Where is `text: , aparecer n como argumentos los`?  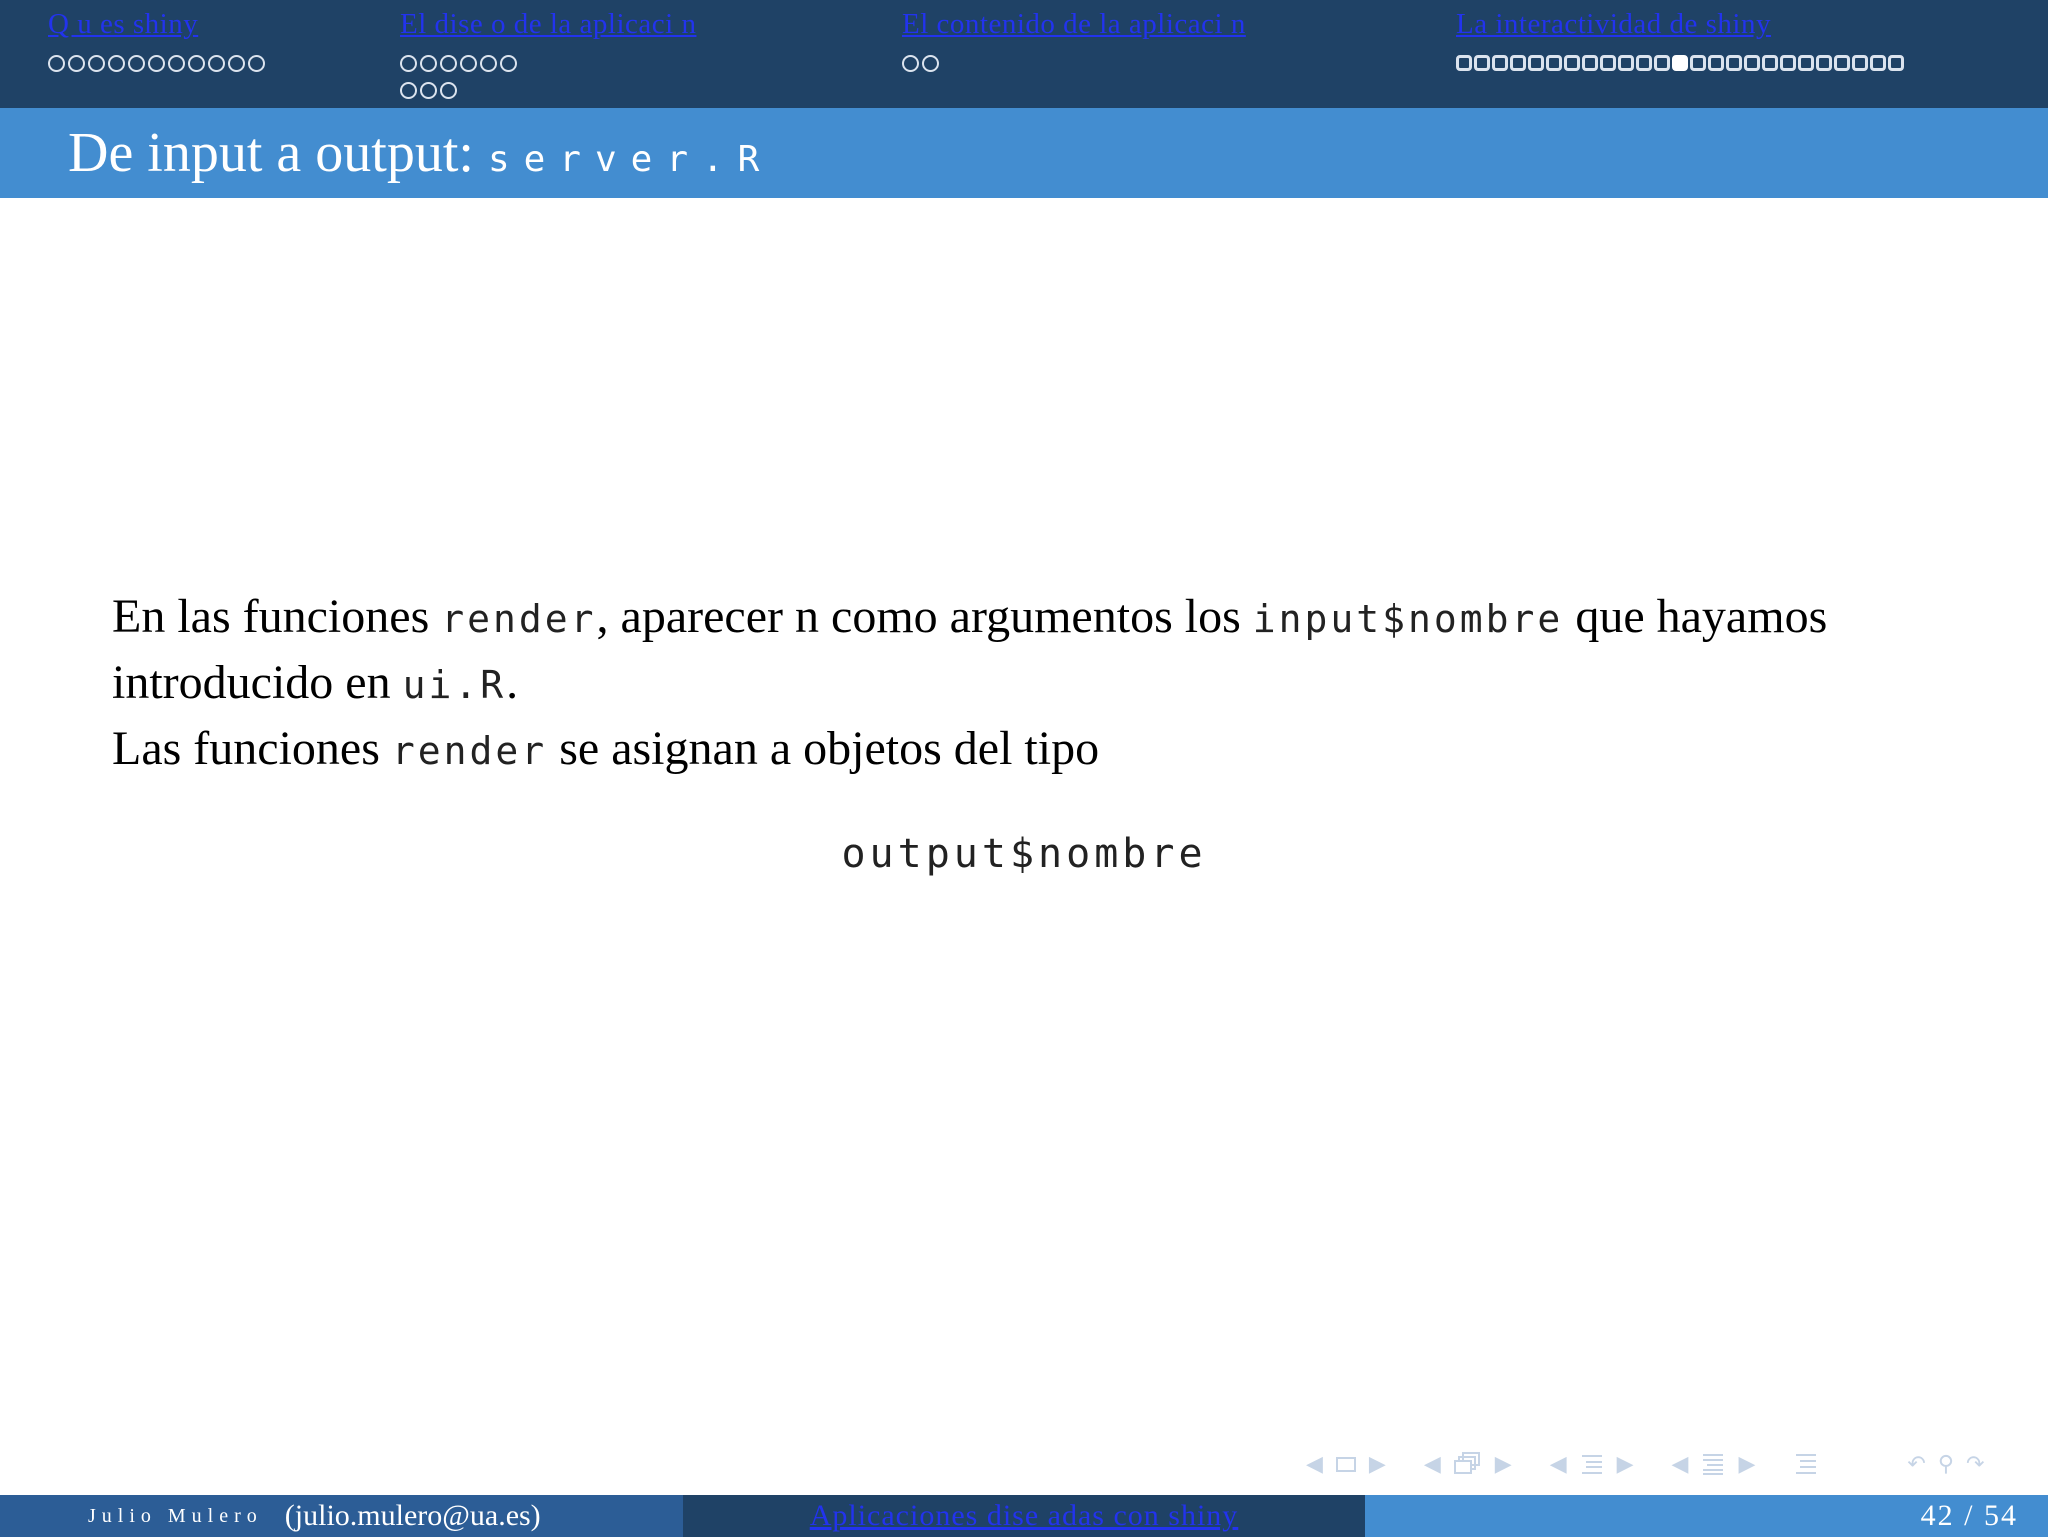 text: , aparecer n como argumentos los is located at coordinates (924, 616).